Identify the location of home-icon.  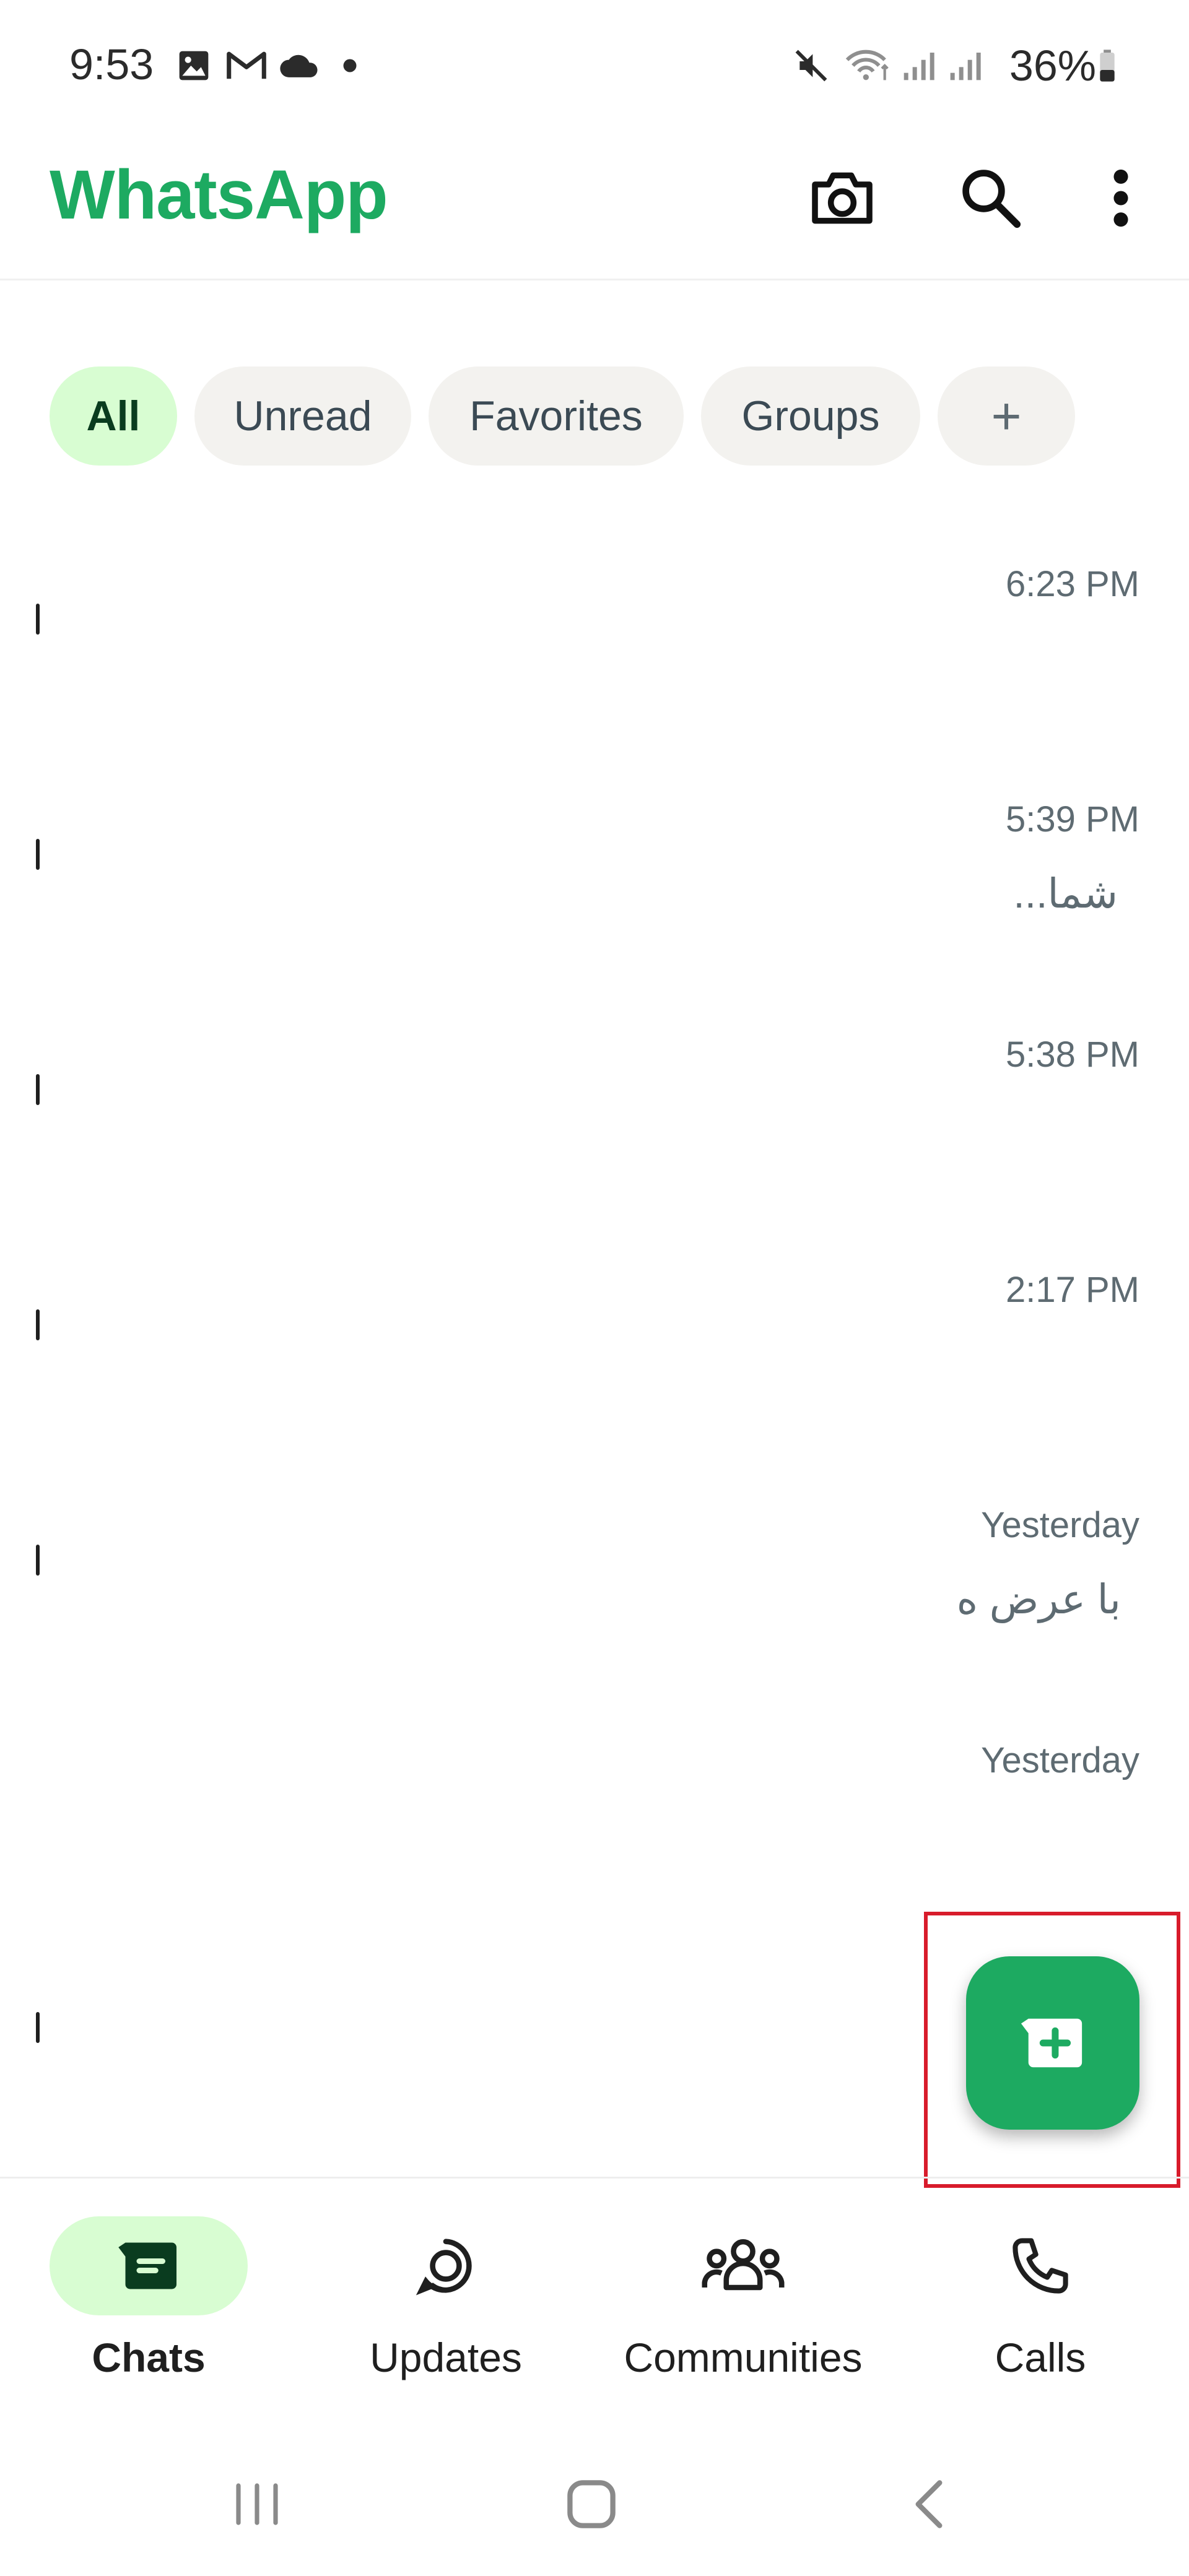
(591, 2504).